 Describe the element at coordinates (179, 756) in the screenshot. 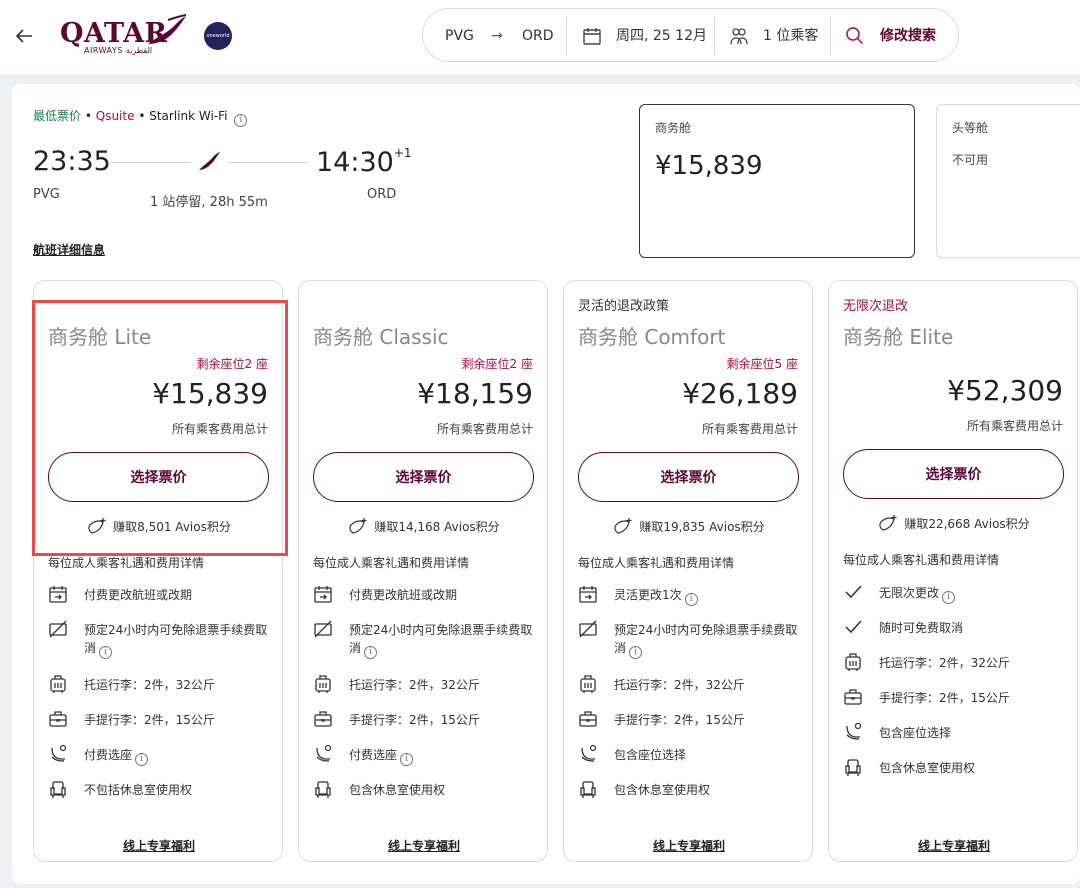

I see `perk-text: 付费选座 i` at that location.